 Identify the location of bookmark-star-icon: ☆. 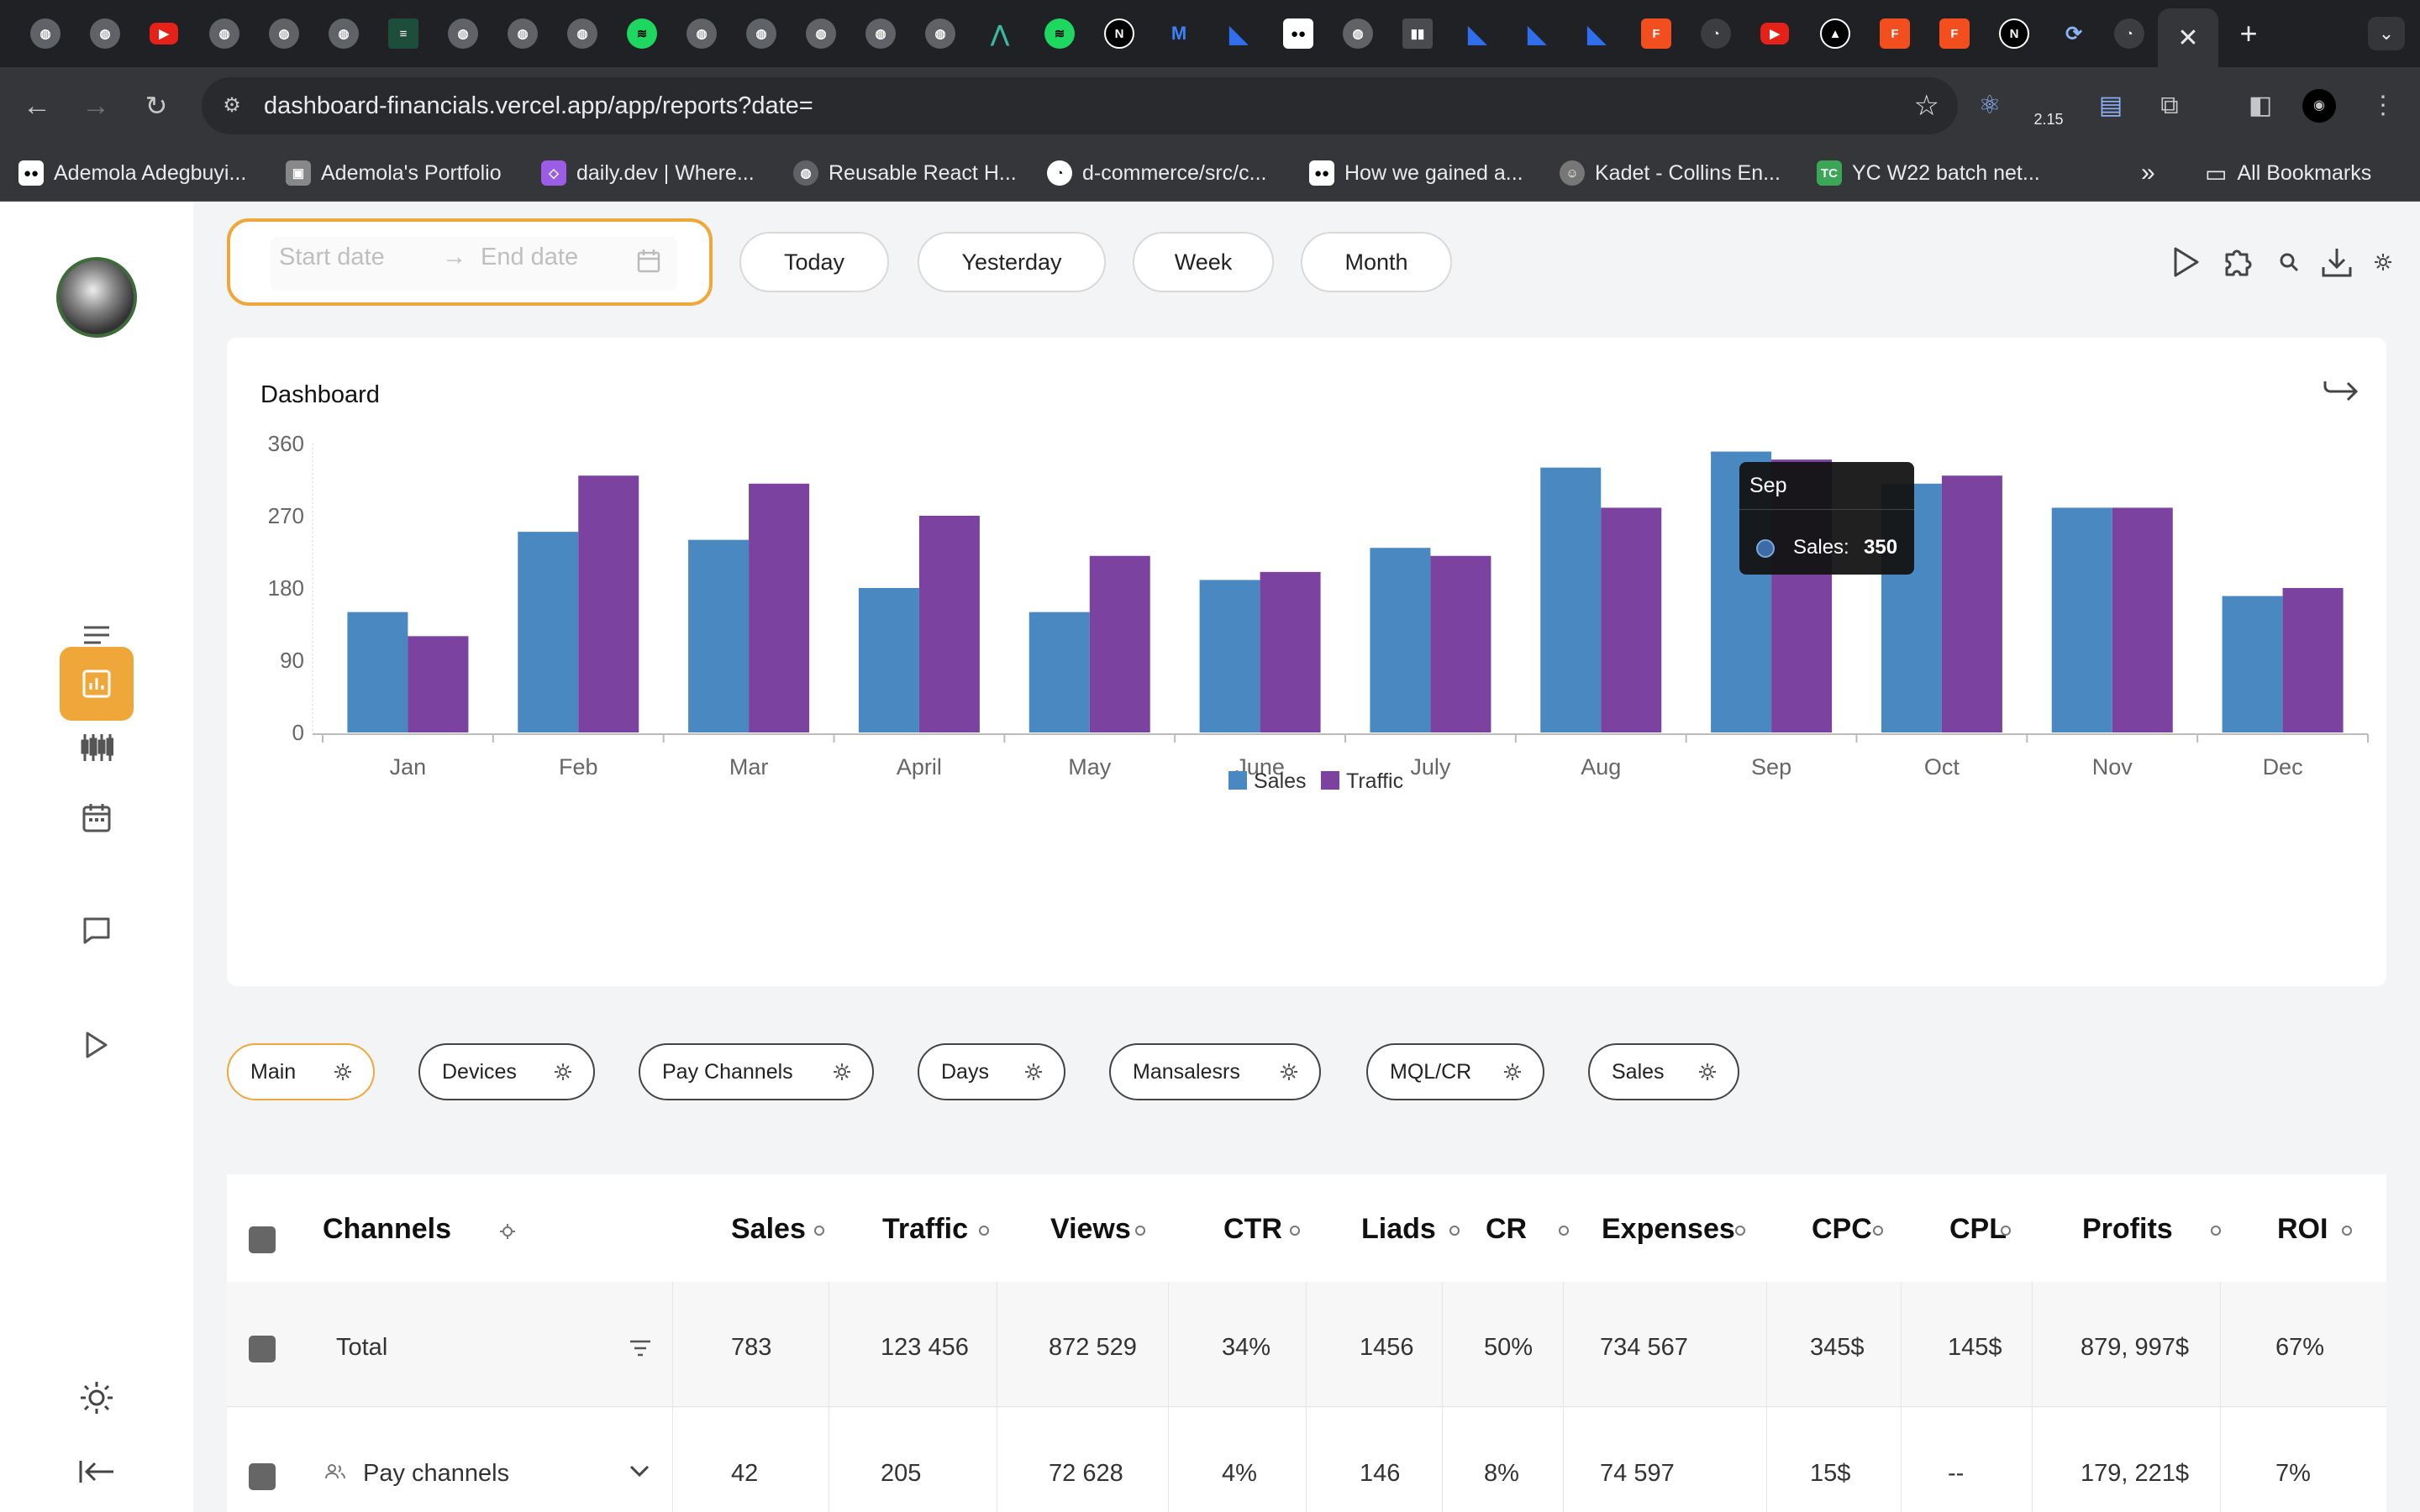
(1926, 106).